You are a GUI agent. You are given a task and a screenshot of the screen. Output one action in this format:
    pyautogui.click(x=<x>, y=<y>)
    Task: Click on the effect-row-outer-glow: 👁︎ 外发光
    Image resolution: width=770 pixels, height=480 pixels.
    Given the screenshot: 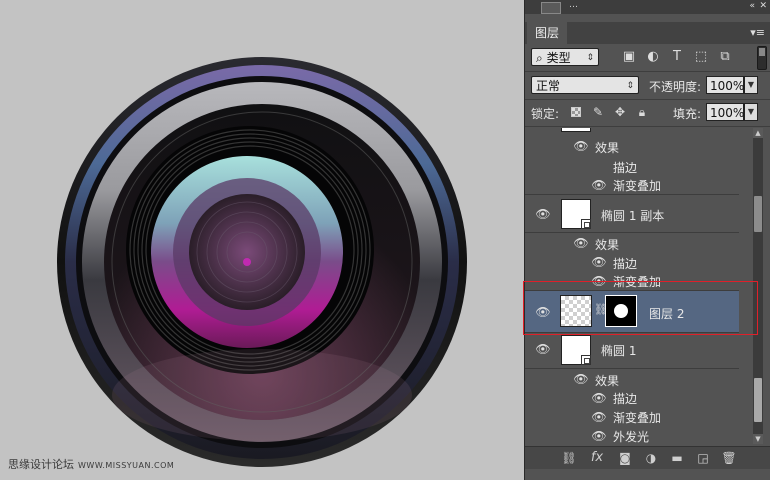 What is the action you would take?
    pyautogui.click(x=632, y=435)
    